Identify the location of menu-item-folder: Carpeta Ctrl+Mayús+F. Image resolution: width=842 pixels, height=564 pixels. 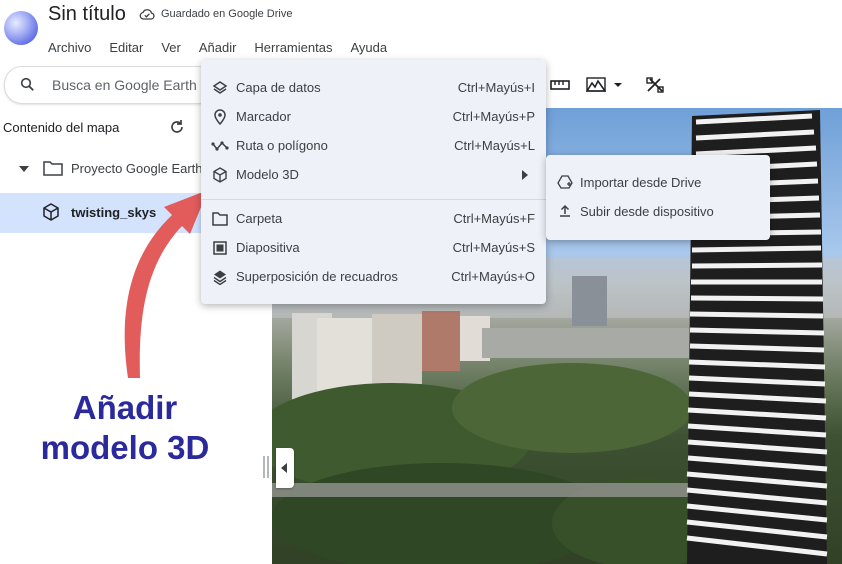
(373, 218).